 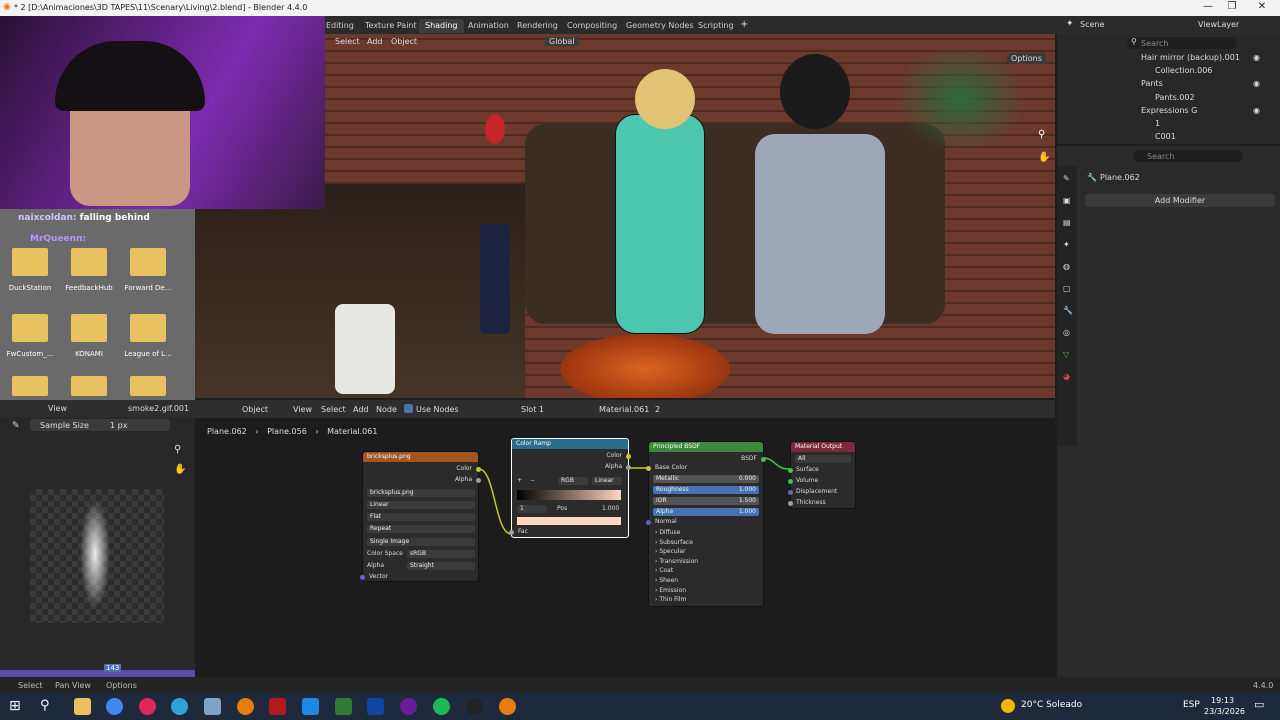 What do you see at coordinates (114, 706) in the screenshot?
I see `chrome-icon` at bounding box center [114, 706].